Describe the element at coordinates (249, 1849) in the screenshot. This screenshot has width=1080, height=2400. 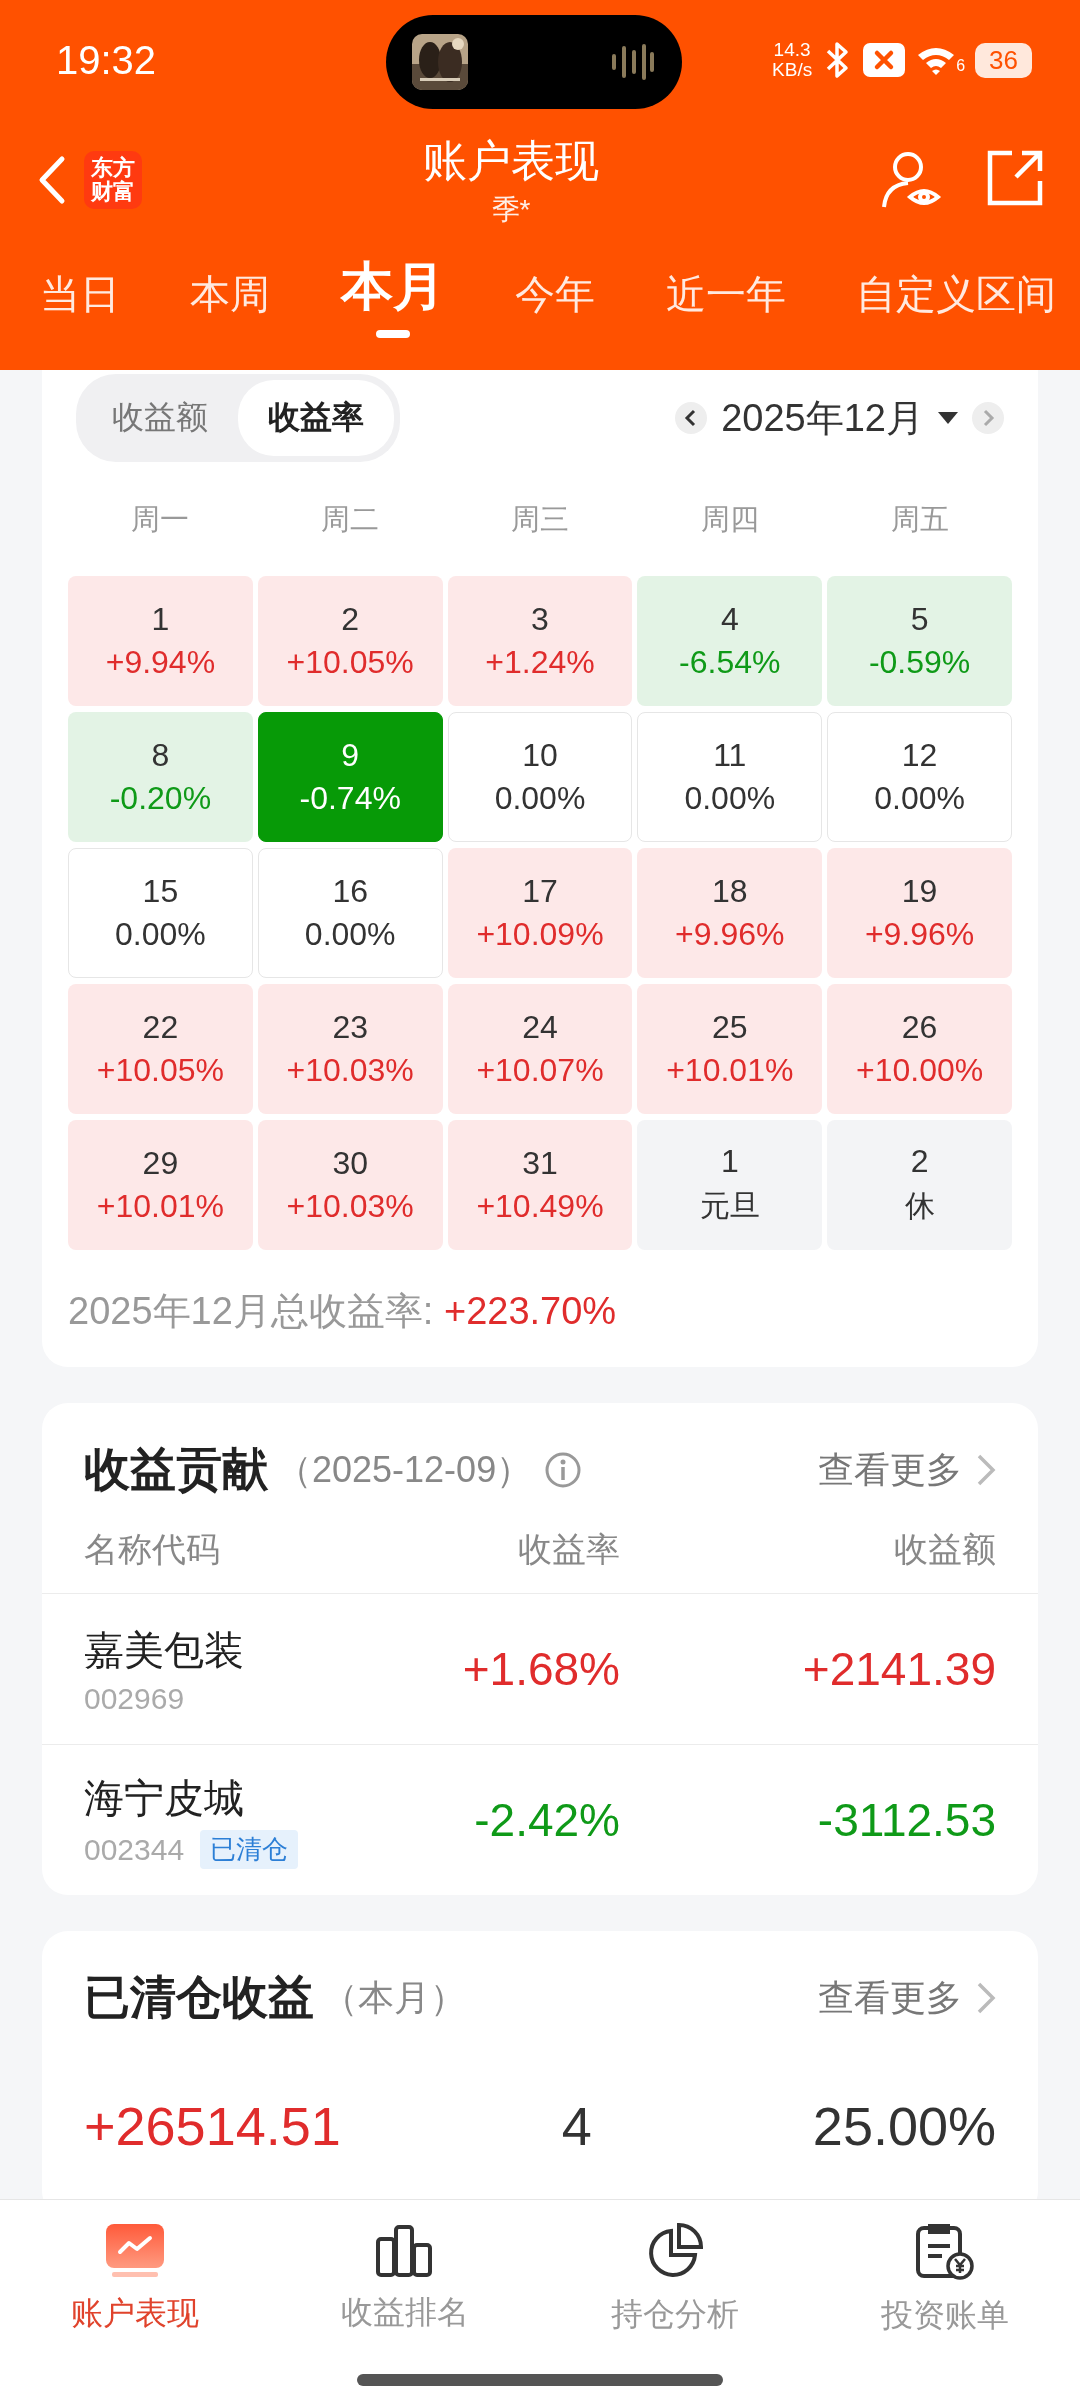
I see `cleared-tag: 已清仓` at that location.